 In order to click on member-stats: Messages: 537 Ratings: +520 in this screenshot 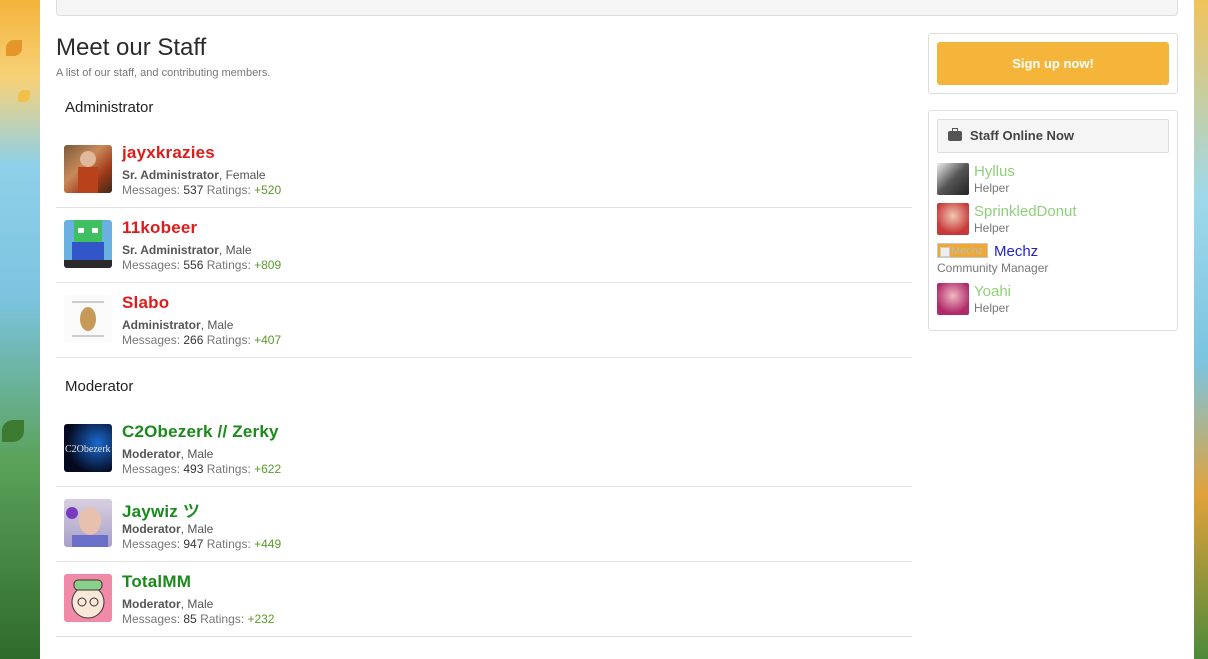, I will do `click(202, 190)`.